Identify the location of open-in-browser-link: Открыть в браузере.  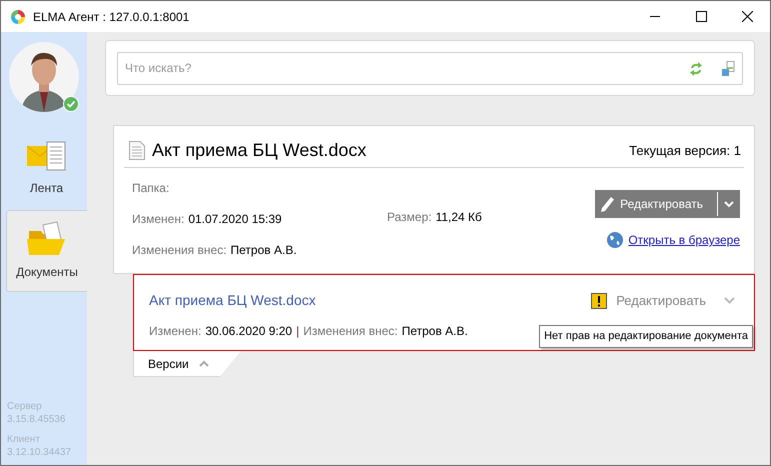
(684, 240).